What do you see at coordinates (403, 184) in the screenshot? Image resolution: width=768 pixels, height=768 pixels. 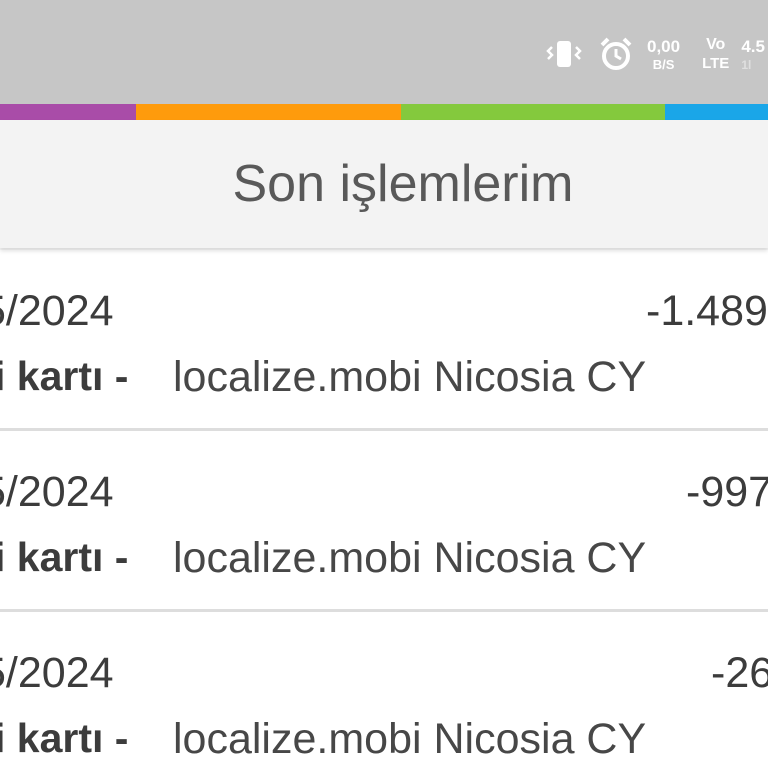 I see `page-title: Son işlemlerim` at bounding box center [403, 184].